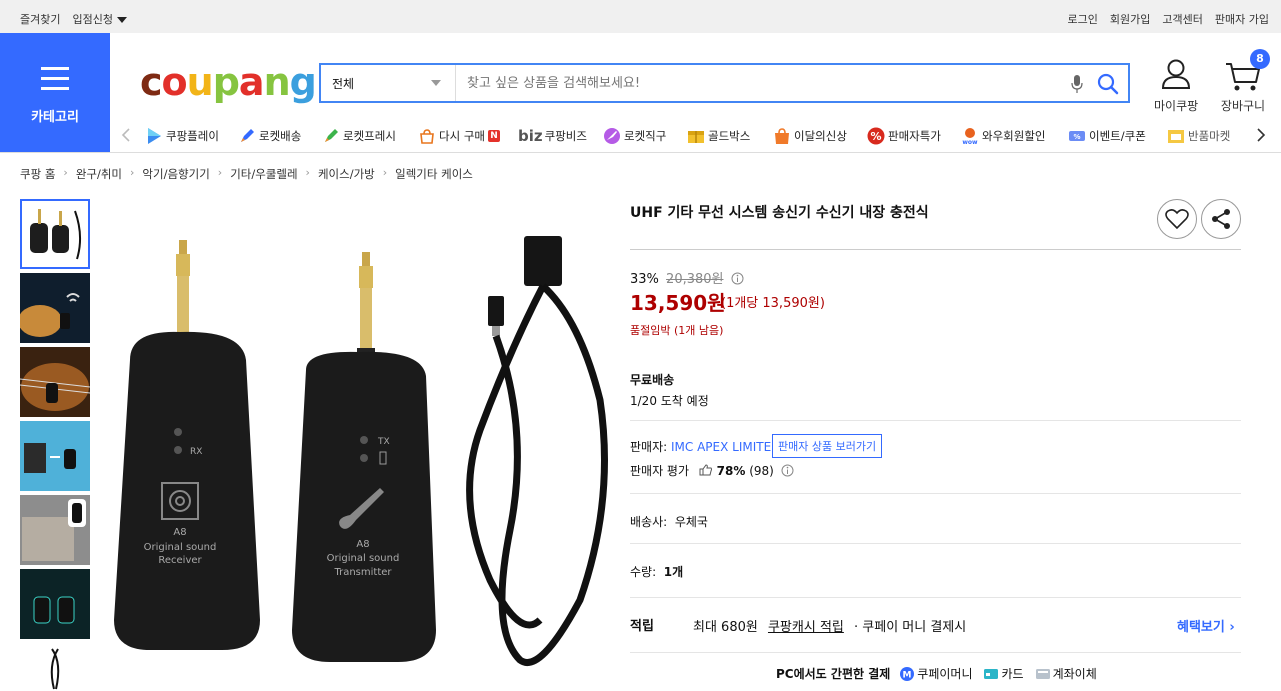 The image size is (1281, 691). Describe the element at coordinates (731, 471) in the screenshot. I see `rating-value: 78%` at that location.